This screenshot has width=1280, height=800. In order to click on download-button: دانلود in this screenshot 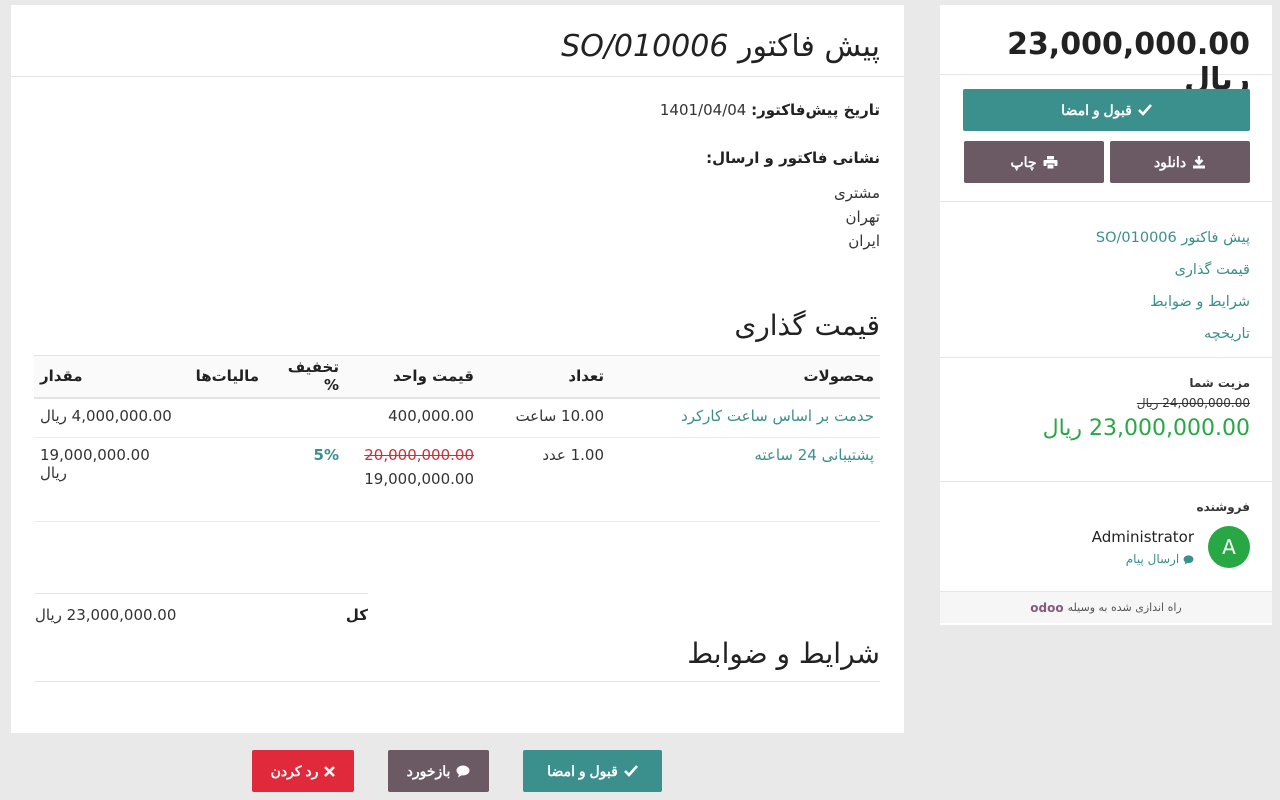, I will do `click(1180, 162)`.